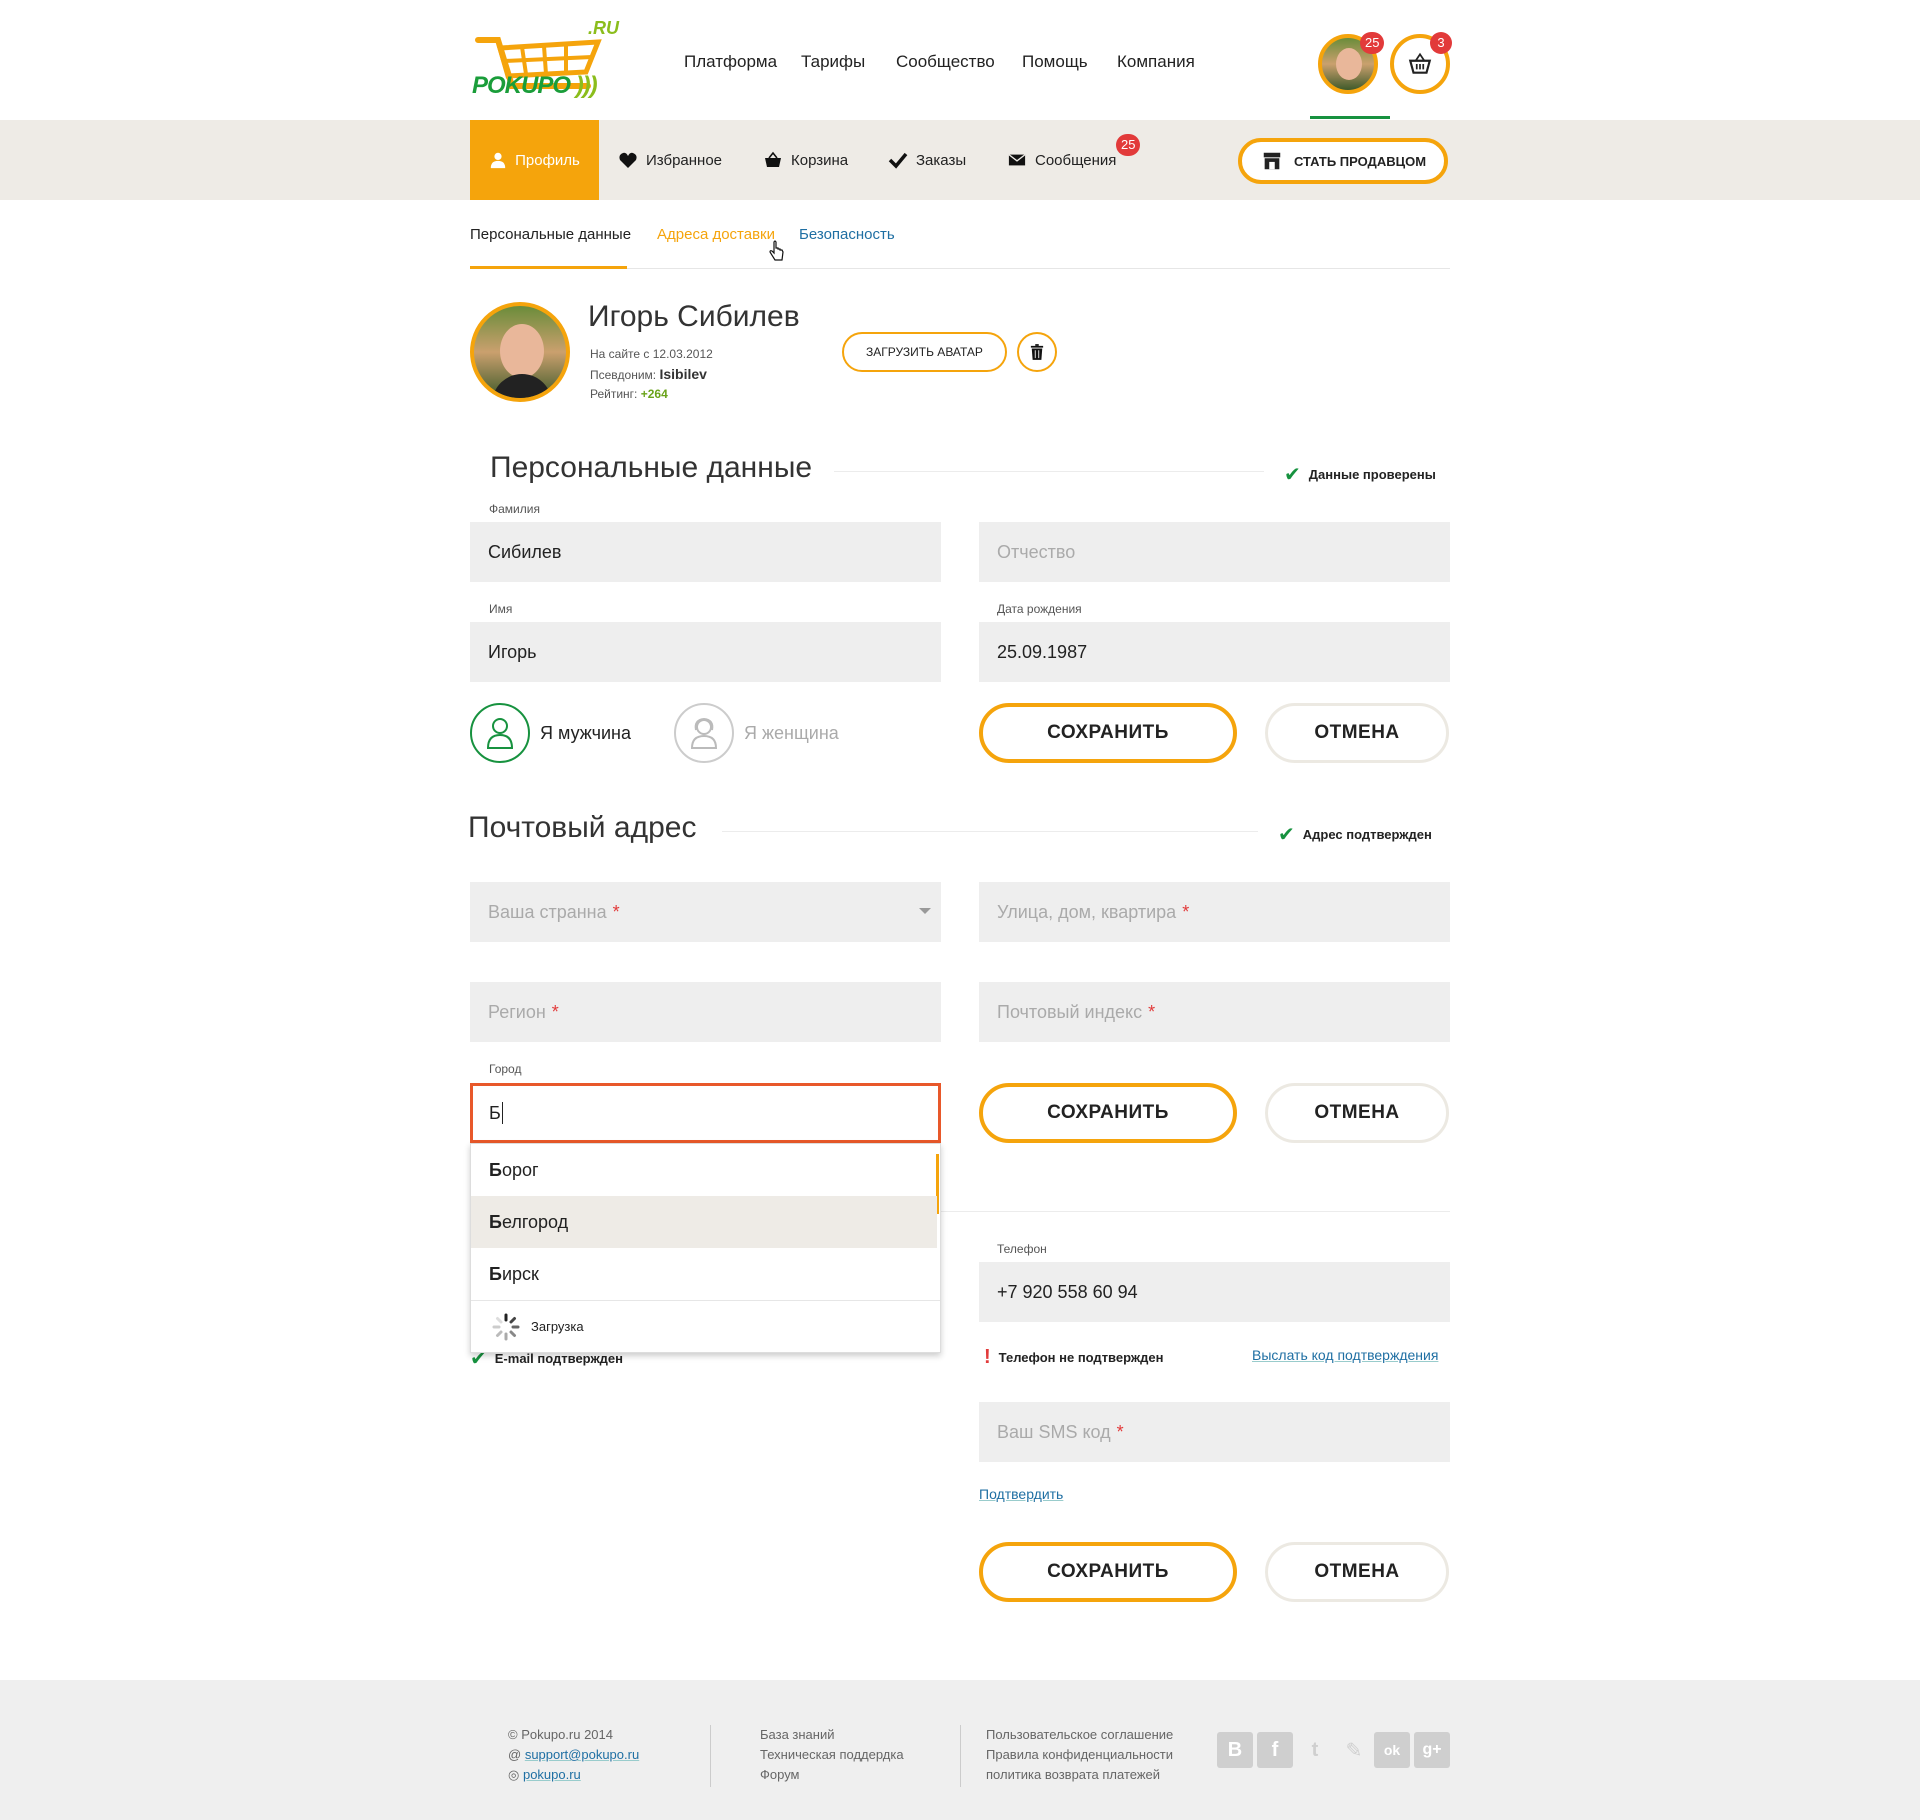 The width and height of the screenshot is (1920, 1820). Describe the element at coordinates (560, 1734) in the screenshot. I see `footer-copyright: © Pokupo.ru 2014` at that location.